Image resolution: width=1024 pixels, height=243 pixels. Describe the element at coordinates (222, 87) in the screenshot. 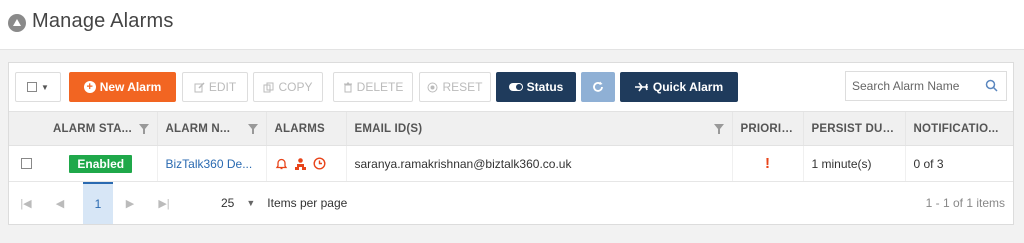

I see `edit-label: EDIT` at that location.